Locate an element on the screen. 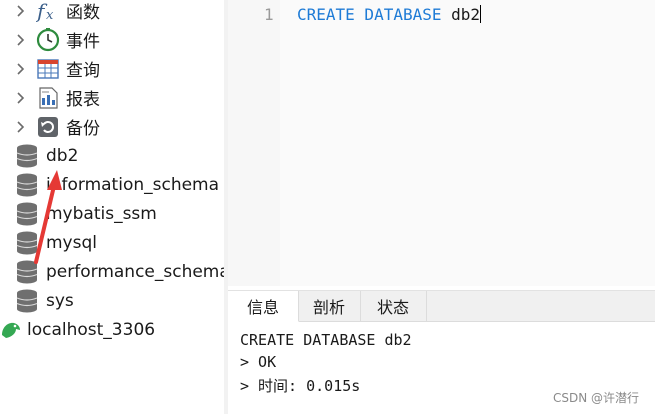 The height and width of the screenshot is (415, 655). tab-label: 信息 is located at coordinates (262, 307).